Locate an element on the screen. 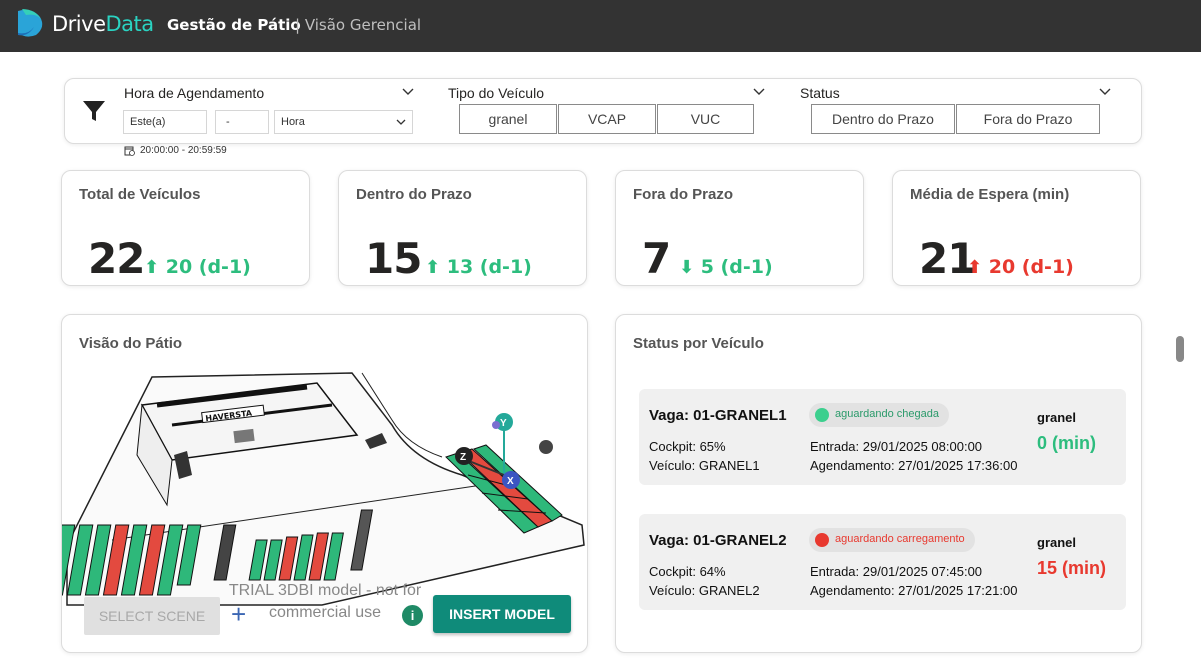 The image size is (1201, 669). kpi-delta: ⬆ 13 (d-1) is located at coordinates (478, 267).